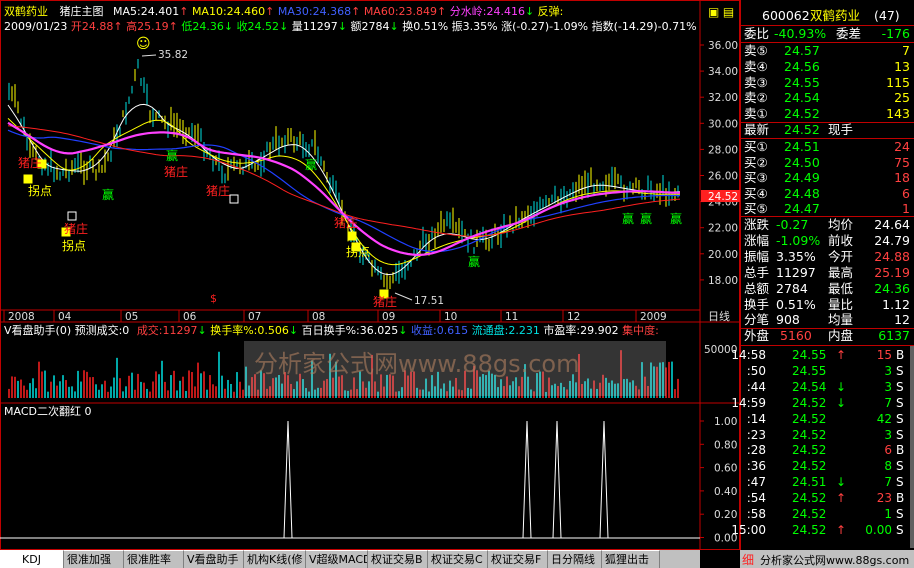 Image resolution: width=914 pixels, height=568 pixels. What do you see at coordinates (841, 240) in the screenshot?
I see `stat-label: 前收` at bounding box center [841, 240].